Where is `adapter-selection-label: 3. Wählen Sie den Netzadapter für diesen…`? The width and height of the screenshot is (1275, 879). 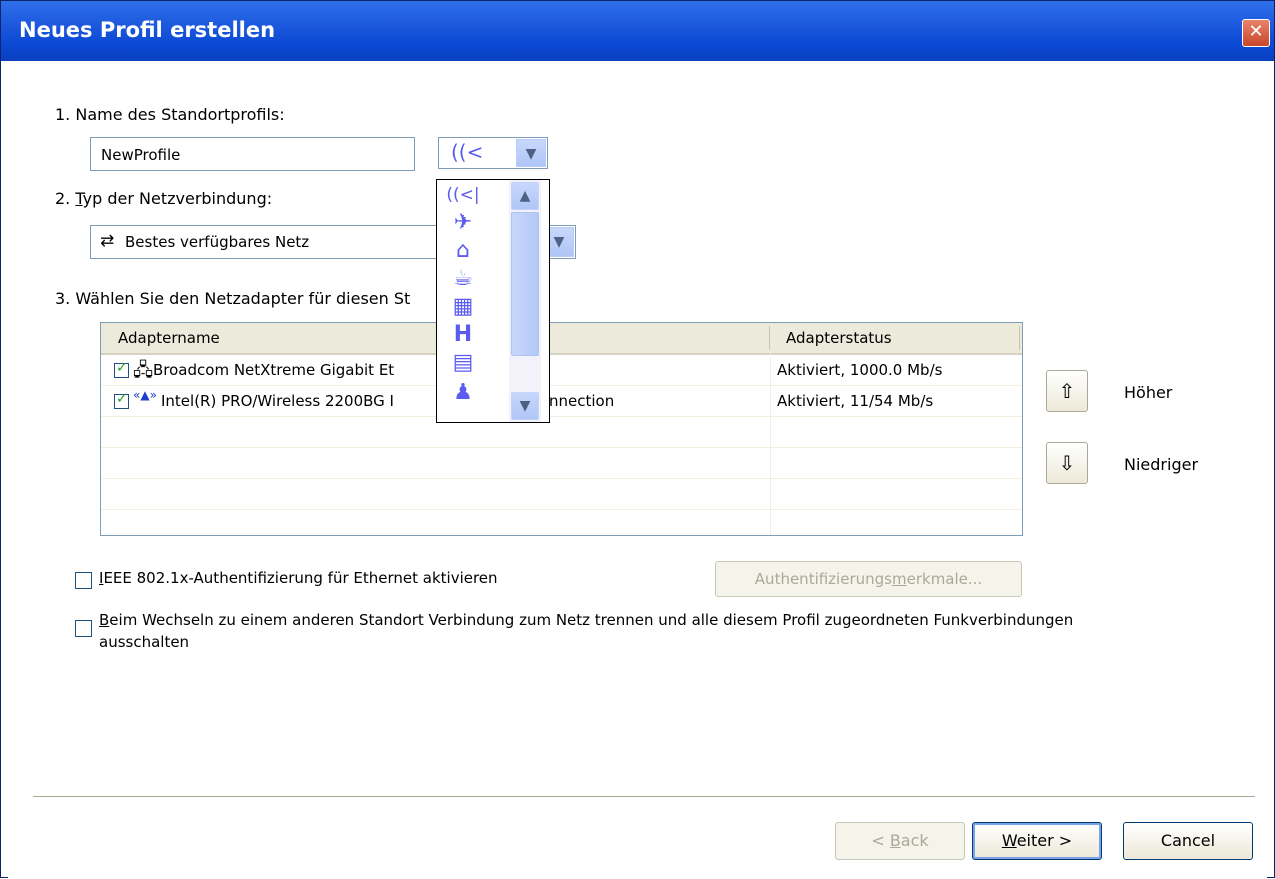 adapter-selection-label: 3. Wählen Sie den Netzadapter für diesen… is located at coordinates (233, 298).